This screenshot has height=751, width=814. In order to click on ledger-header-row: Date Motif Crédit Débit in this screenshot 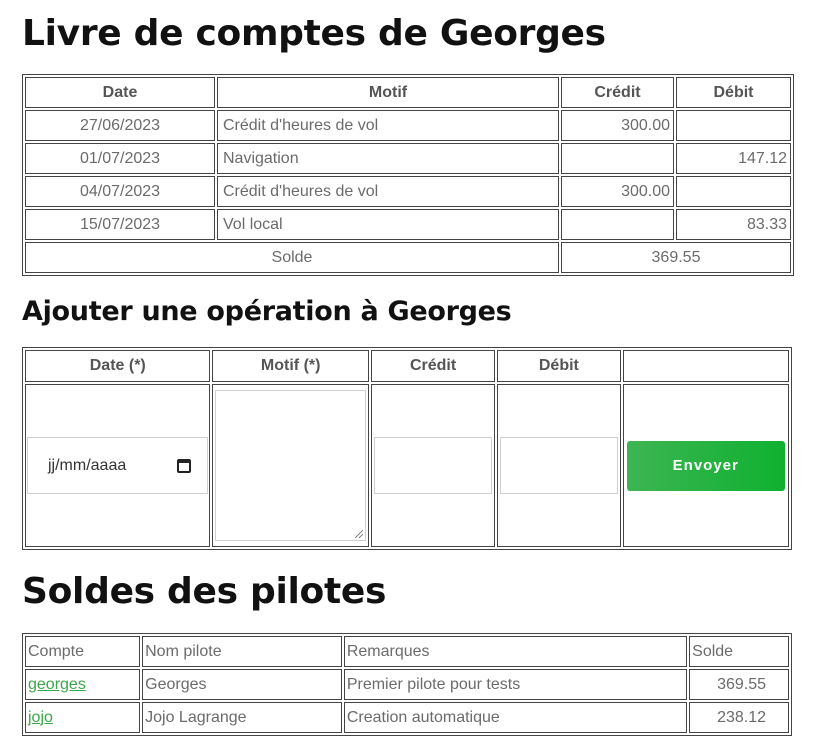, I will do `click(408, 92)`.